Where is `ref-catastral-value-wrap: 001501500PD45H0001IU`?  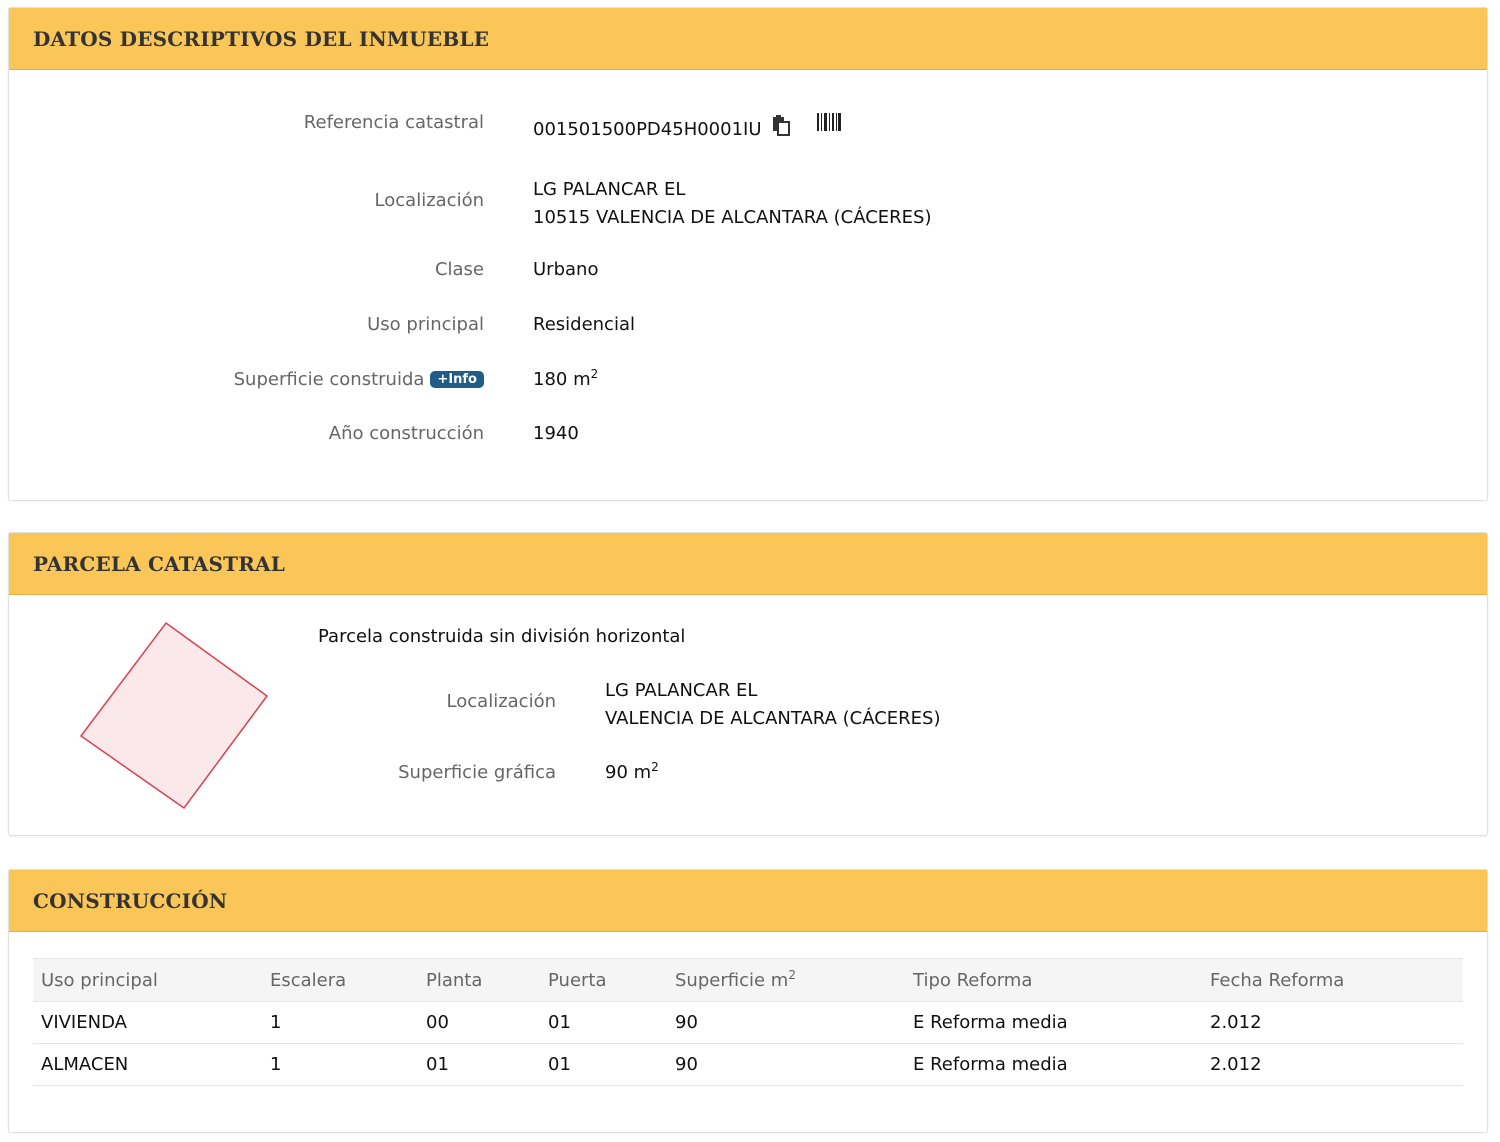
ref-catastral-value-wrap: 001501500PD45H0001IU is located at coordinates (687, 129).